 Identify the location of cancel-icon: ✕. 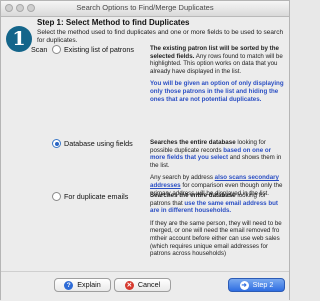
(129, 285).